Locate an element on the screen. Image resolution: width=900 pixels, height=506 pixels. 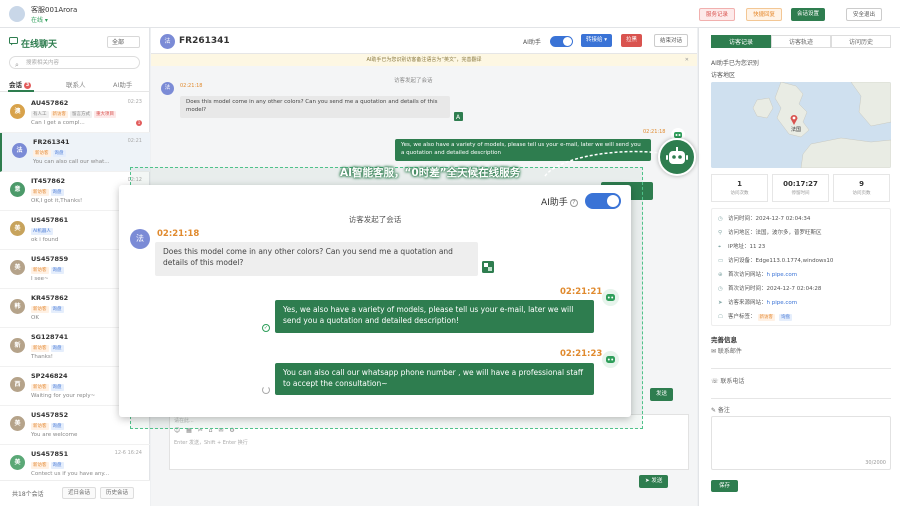
phone-field is located at coordinates (801, 398).